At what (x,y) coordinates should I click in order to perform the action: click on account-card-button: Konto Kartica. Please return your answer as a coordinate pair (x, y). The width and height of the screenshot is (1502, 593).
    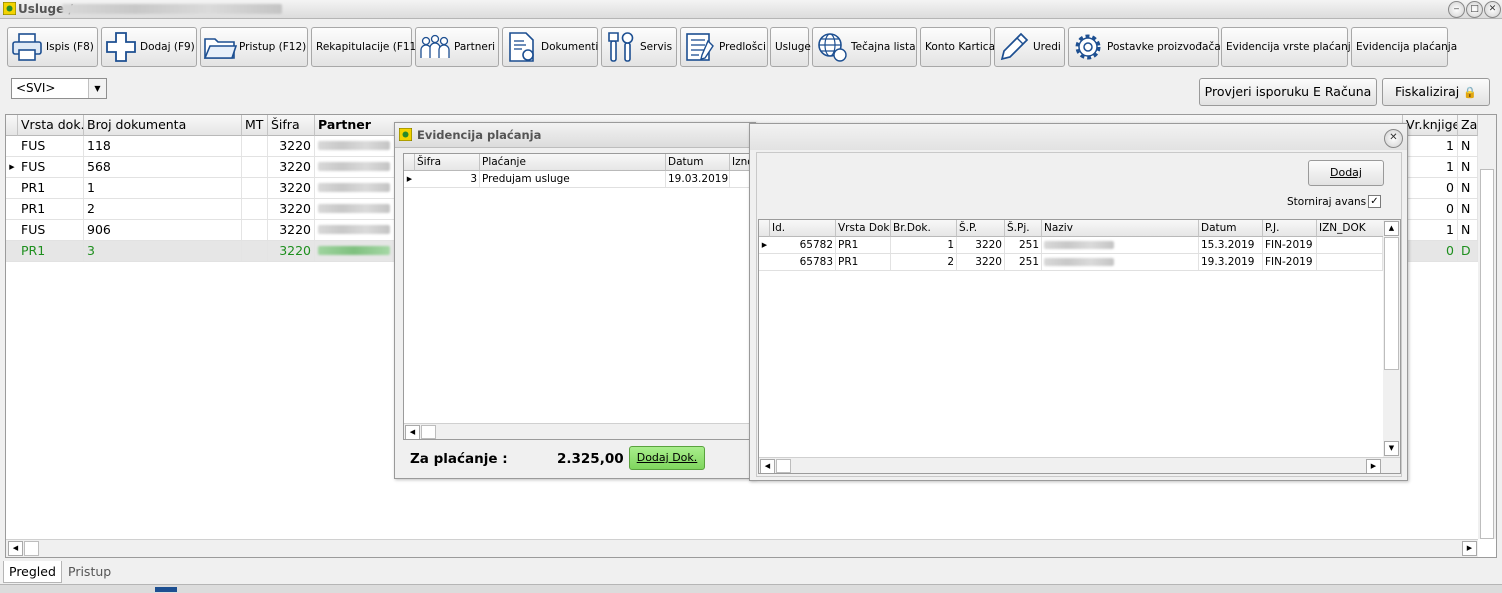
    Looking at the image, I should click on (957, 47).